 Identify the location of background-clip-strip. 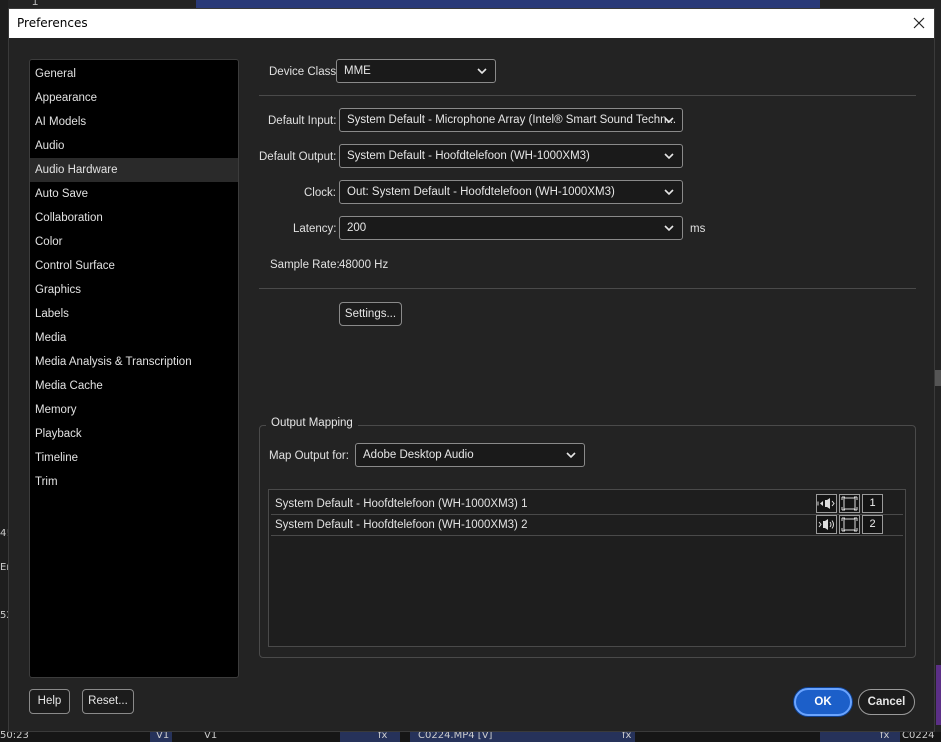
(938, 695).